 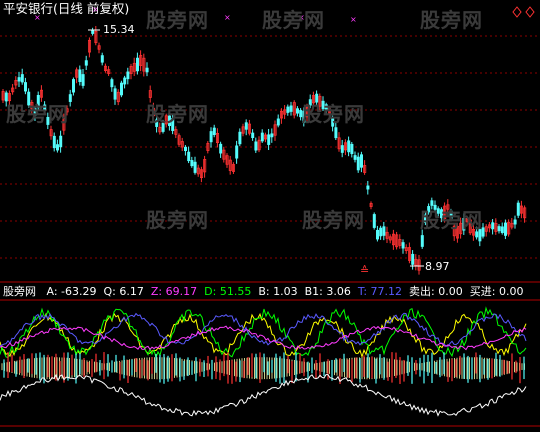 What do you see at coordinates (66, 8) in the screenshot?
I see `chart-title: 平安银行(日线 前复权)` at bounding box center [66, 8].